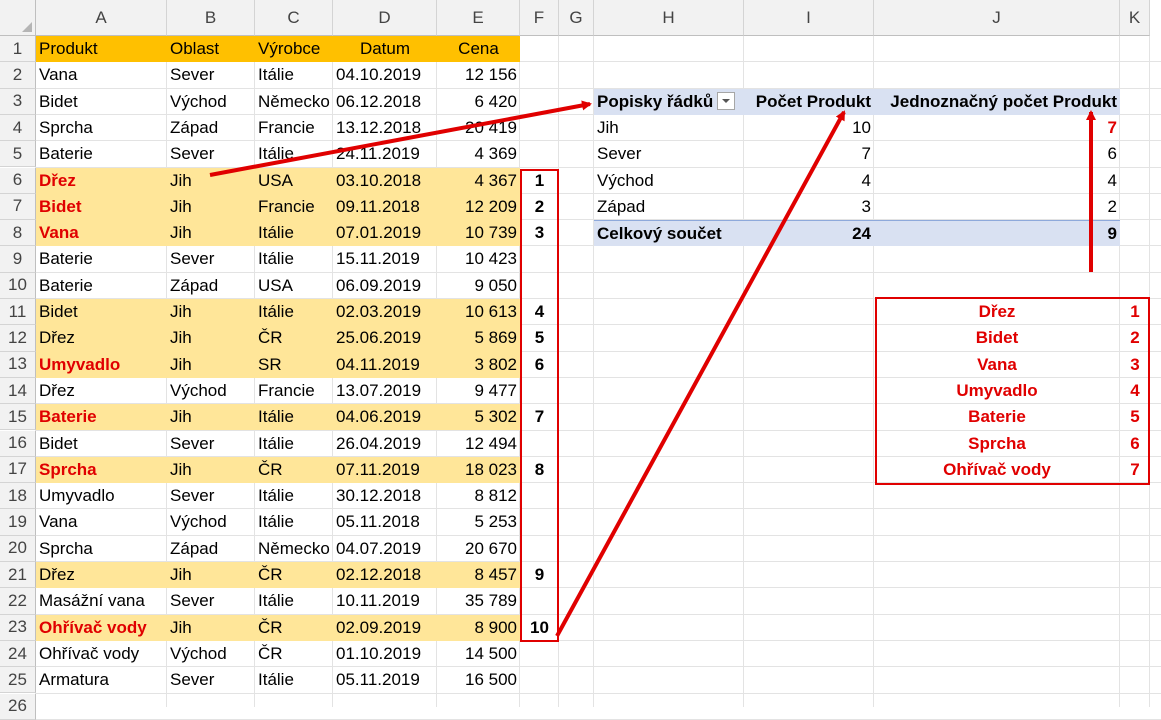 Image resolution: width=1161 pixels, height=720 pixels. What do you see at coordinates (478, 154) in the screenshot?
I see `table-cell-cena: 4 369` at bounding box center [478, 154].